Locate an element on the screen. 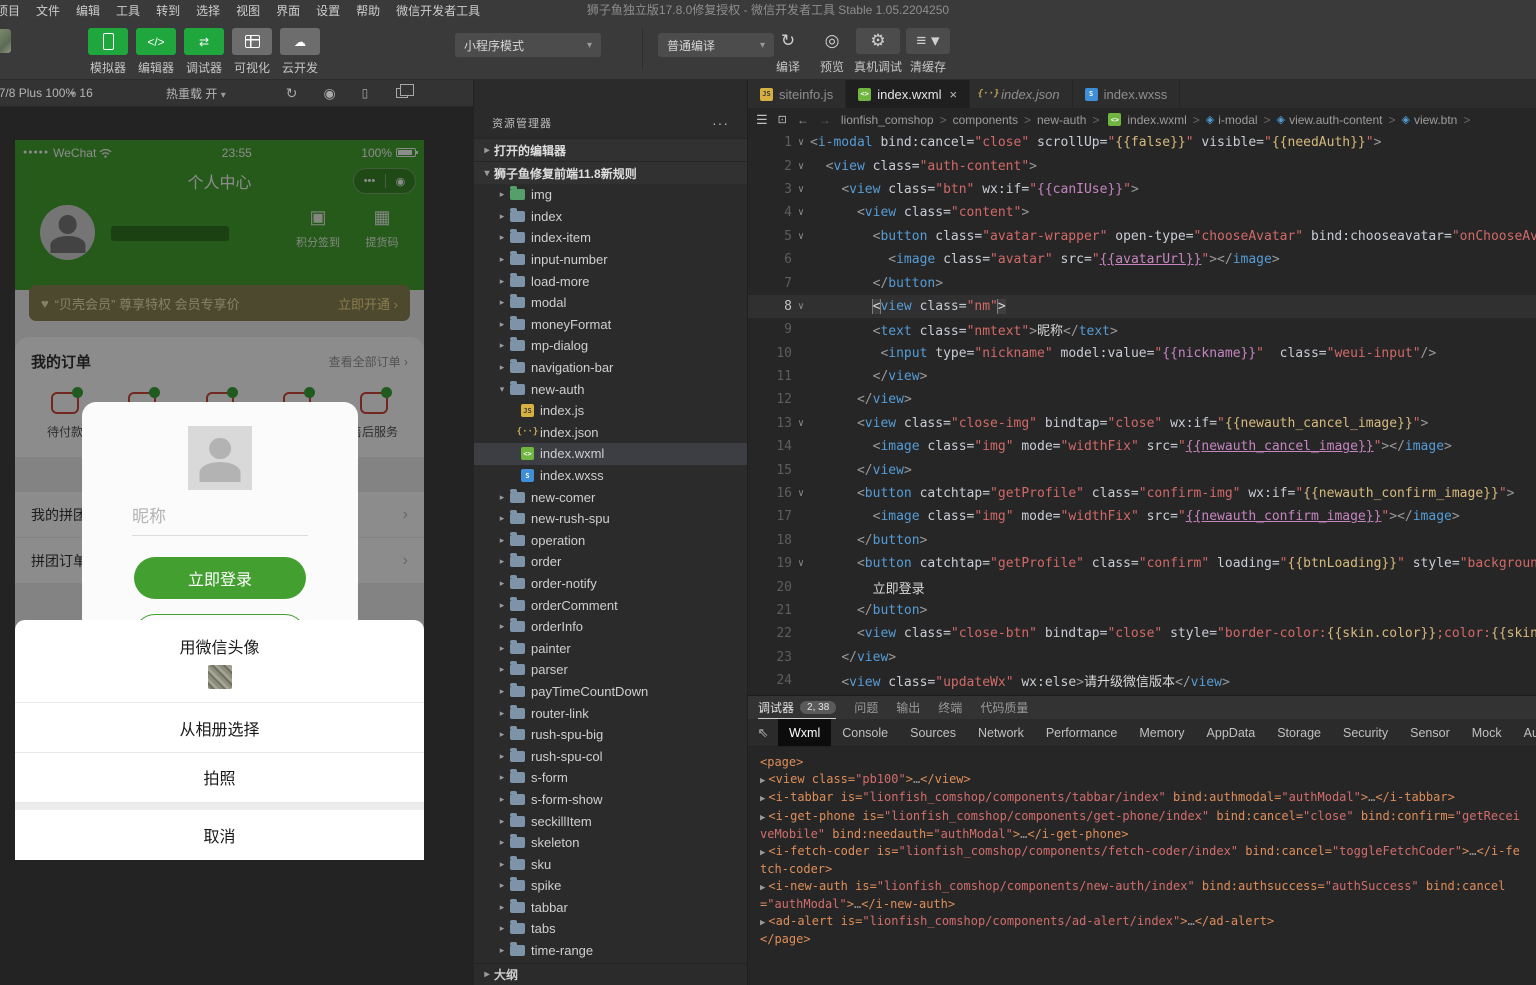 Image resolution: width=1536 pixels, height=985 pixels. menu-item-编辑: 编辑 is located at coordinates (88, 10).